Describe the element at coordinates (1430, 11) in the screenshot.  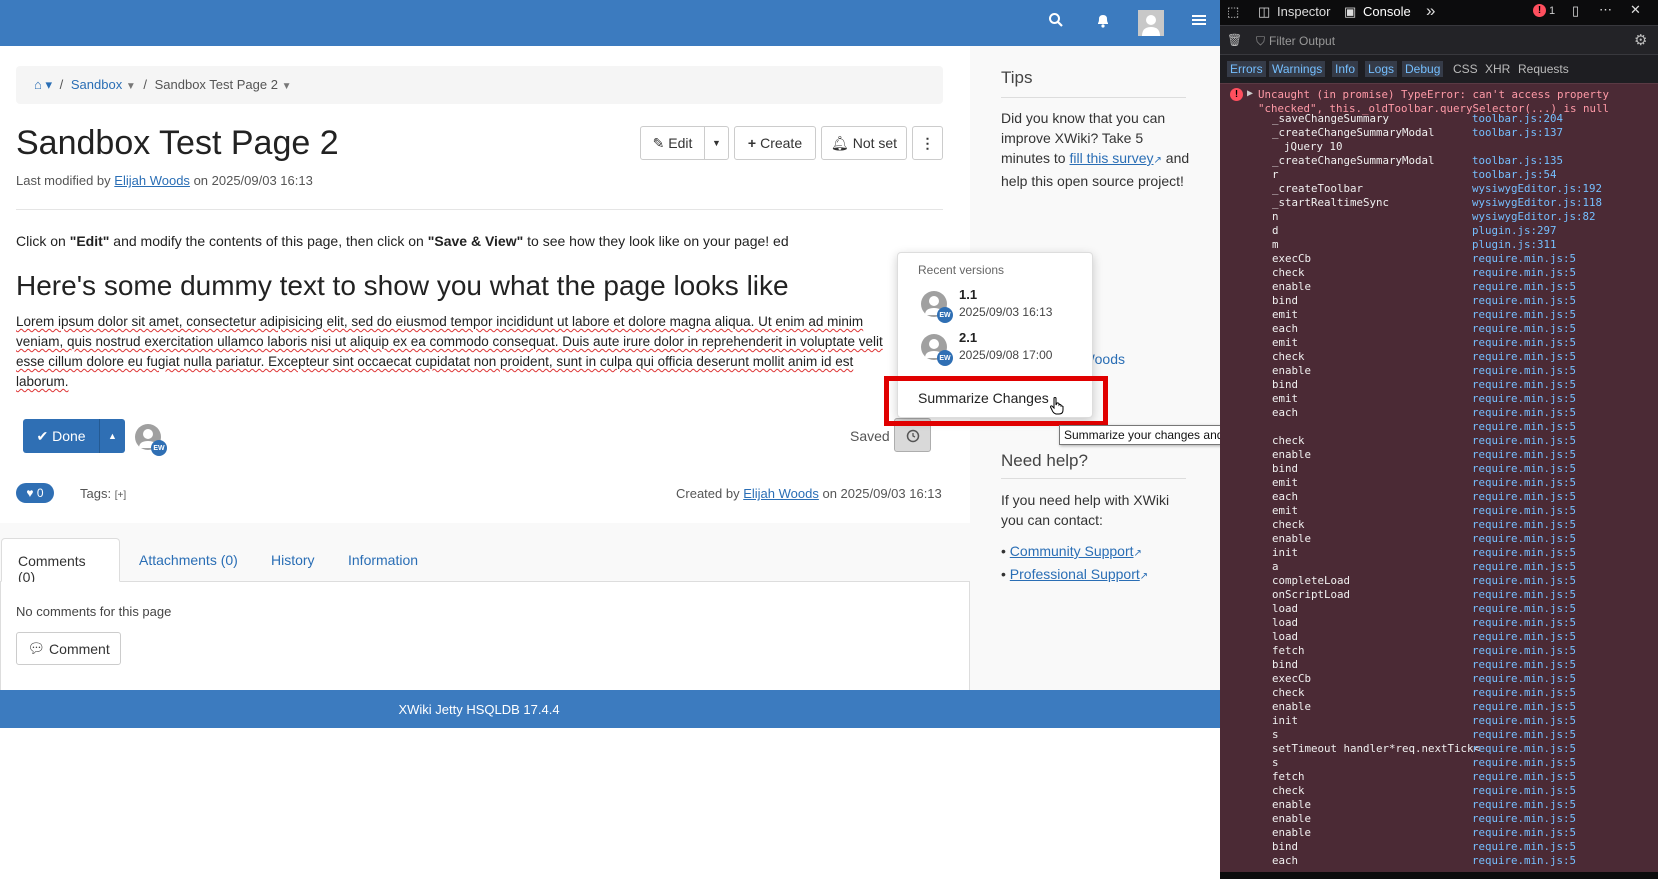
I see `more-tabs-icon: »` at that location.